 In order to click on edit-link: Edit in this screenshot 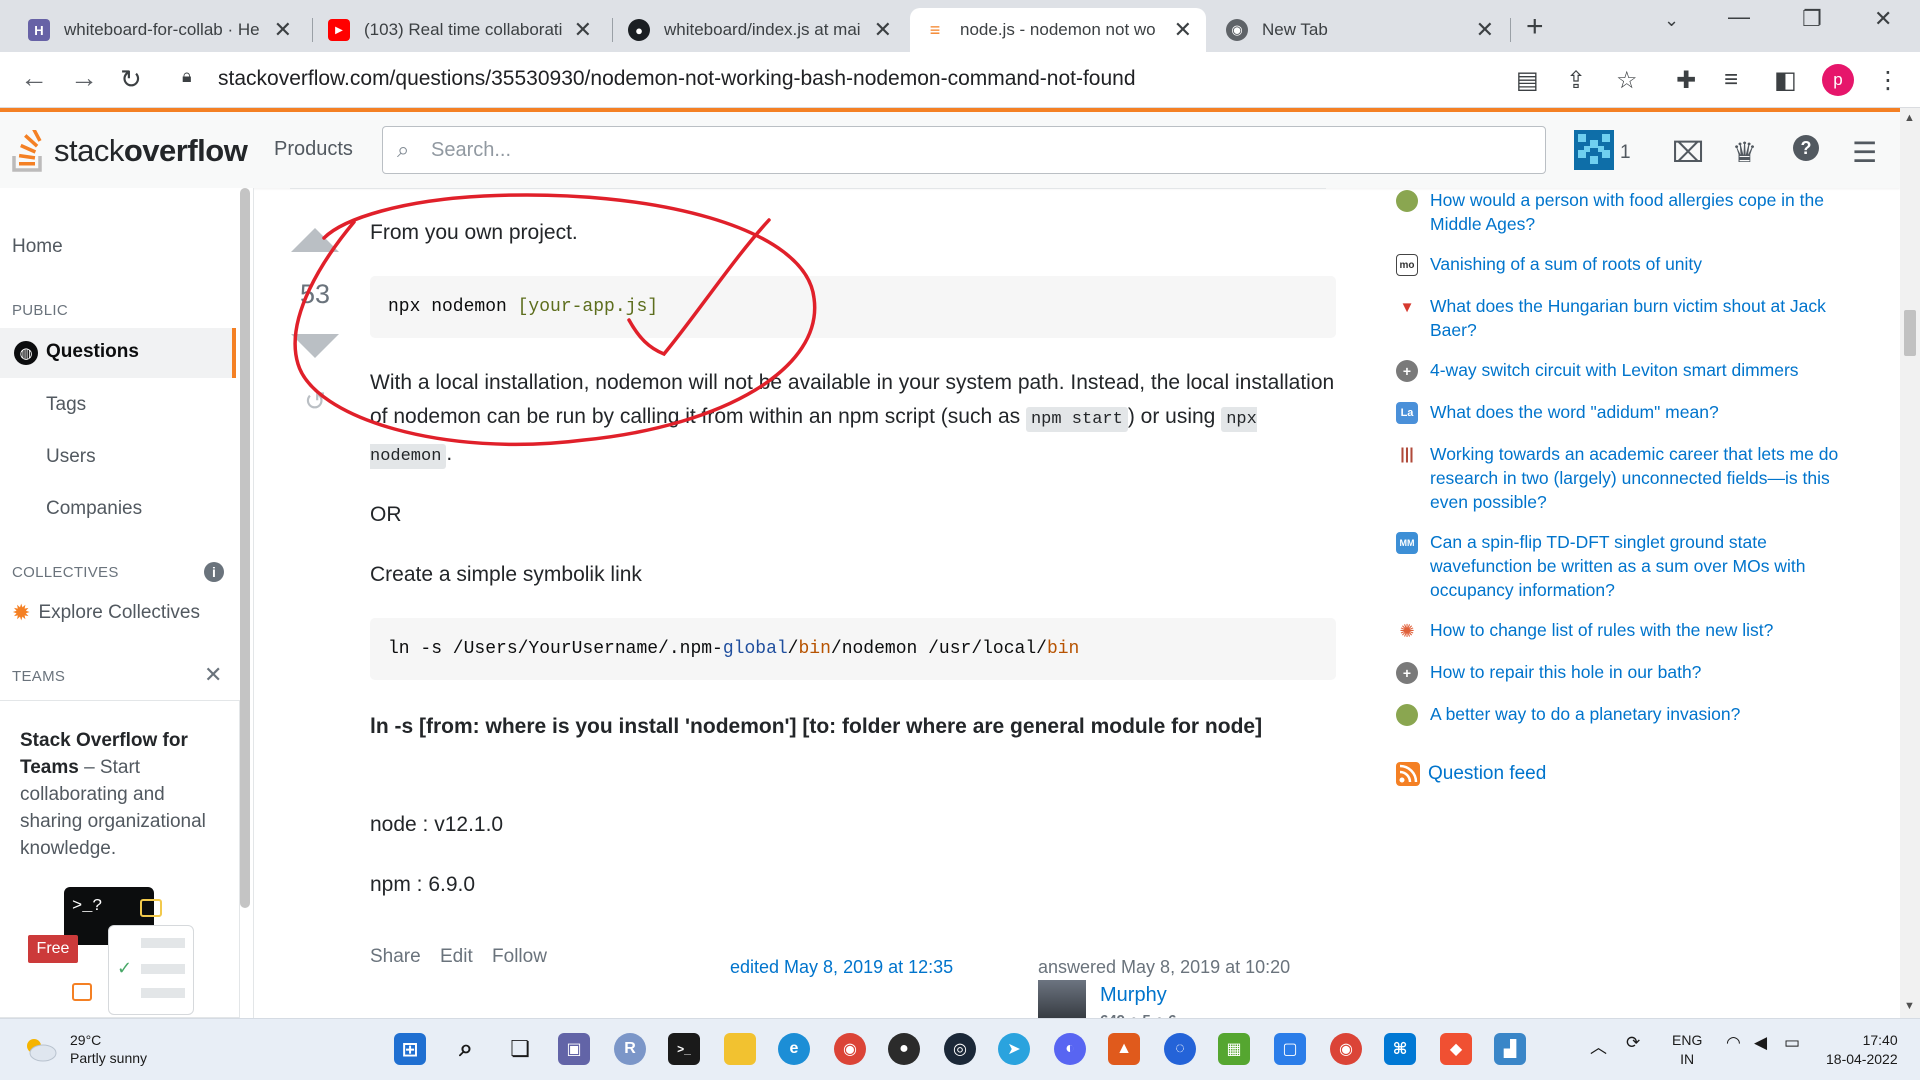, I will do `click(456, 956)`.